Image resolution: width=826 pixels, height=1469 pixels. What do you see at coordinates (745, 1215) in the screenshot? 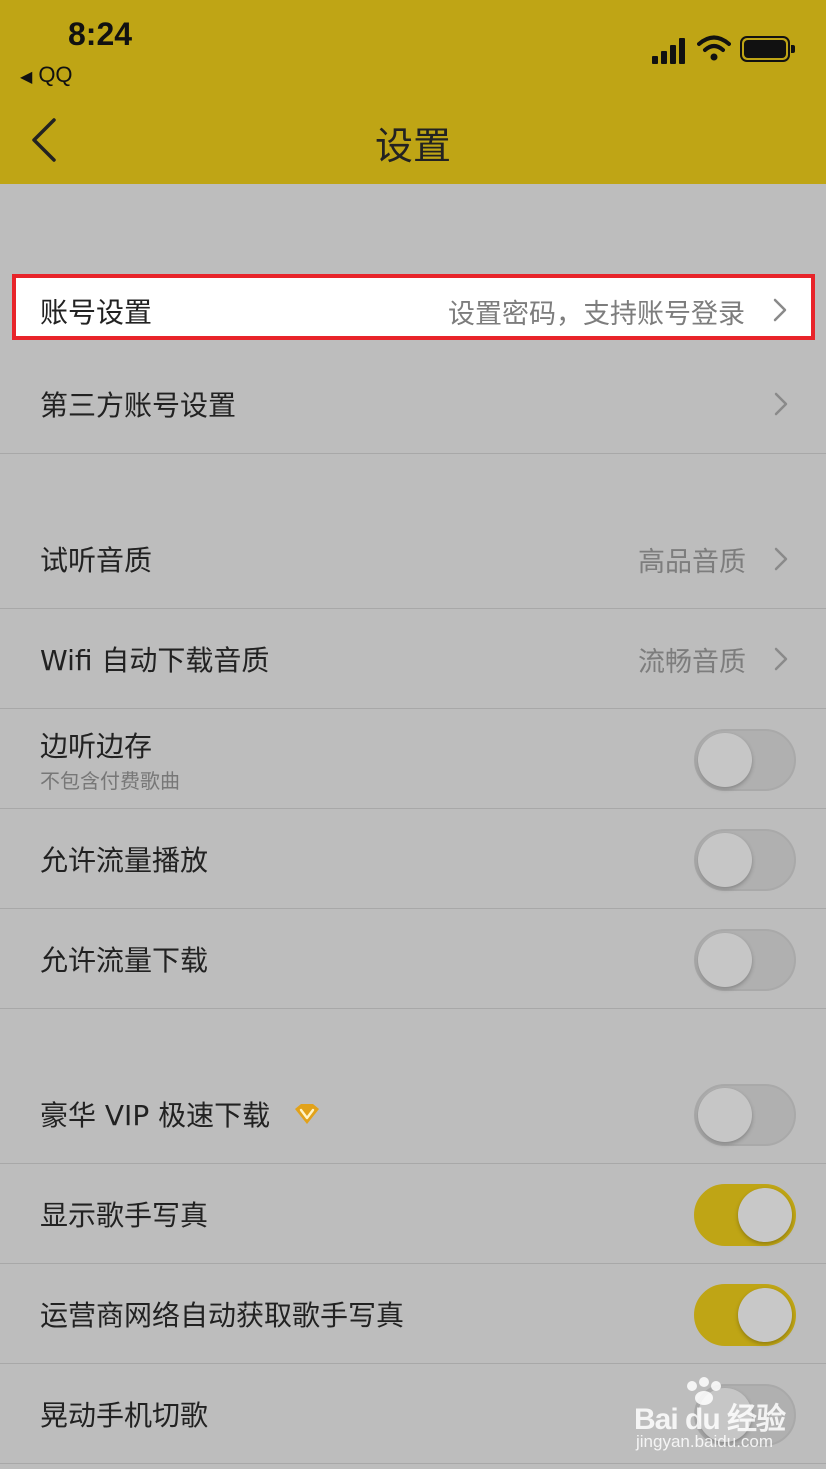
I see `show-singer-photo-toggle` at bounding box center [745, 1215].